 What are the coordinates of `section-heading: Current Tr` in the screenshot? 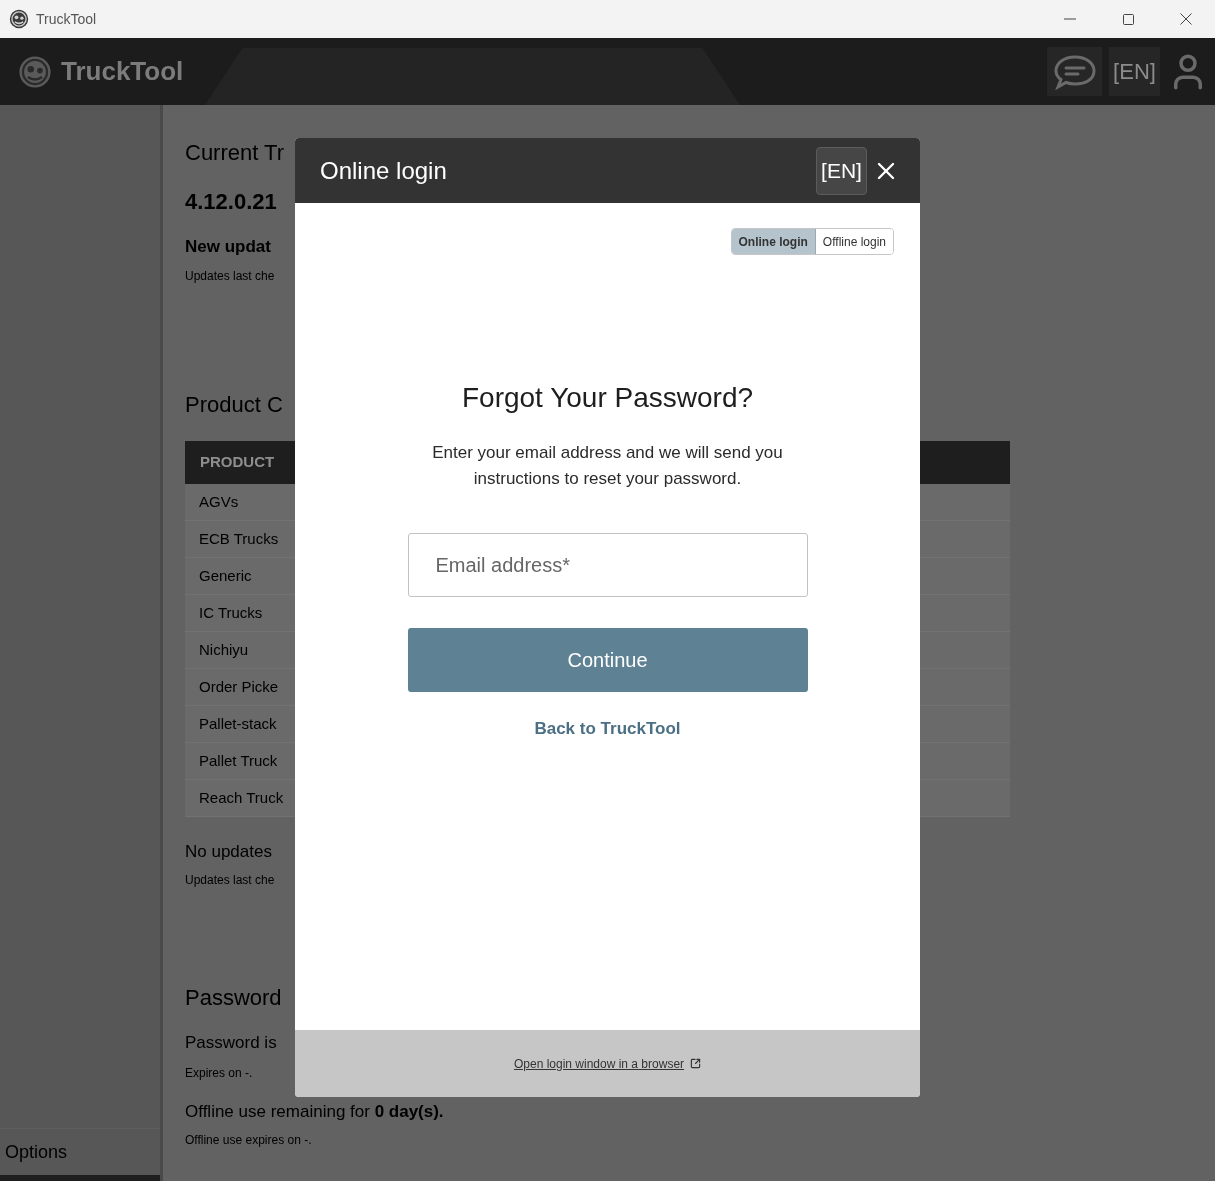 It's located at (235, 153).